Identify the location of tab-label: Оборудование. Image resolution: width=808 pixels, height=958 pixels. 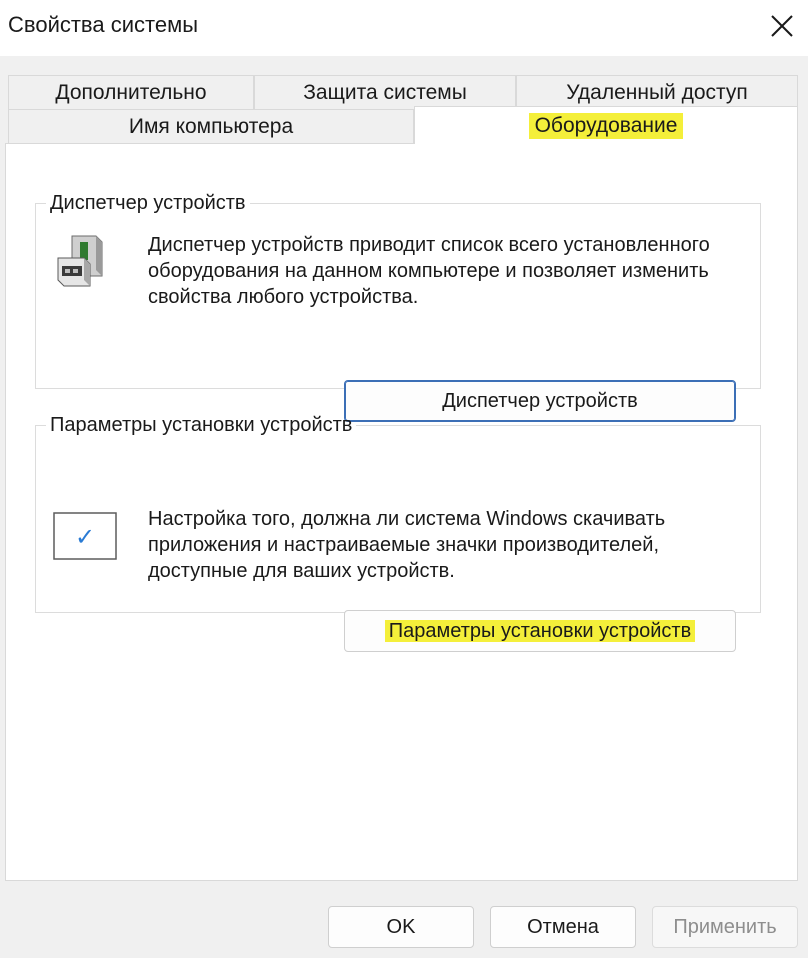
(606, 126).